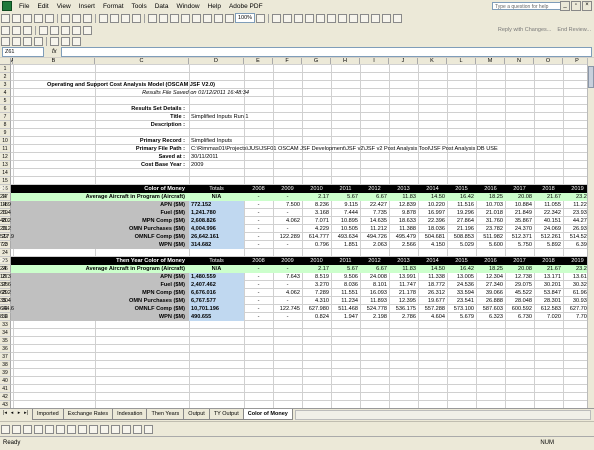 The image size is (594, 450). What do you see at coordinates (345, 301) in the screenshot?
I see `then-year-value-cell: 11.234` at bounding box center [345, 301].